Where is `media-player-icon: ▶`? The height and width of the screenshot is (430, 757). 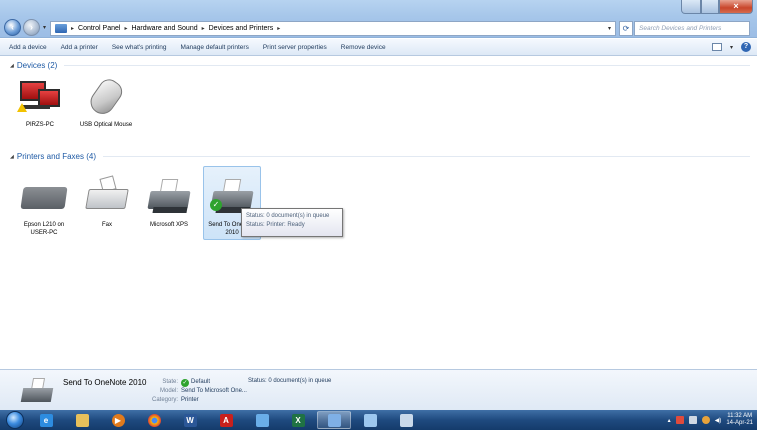 media-player-icon: ▶ is located at coordinates (118, 420).